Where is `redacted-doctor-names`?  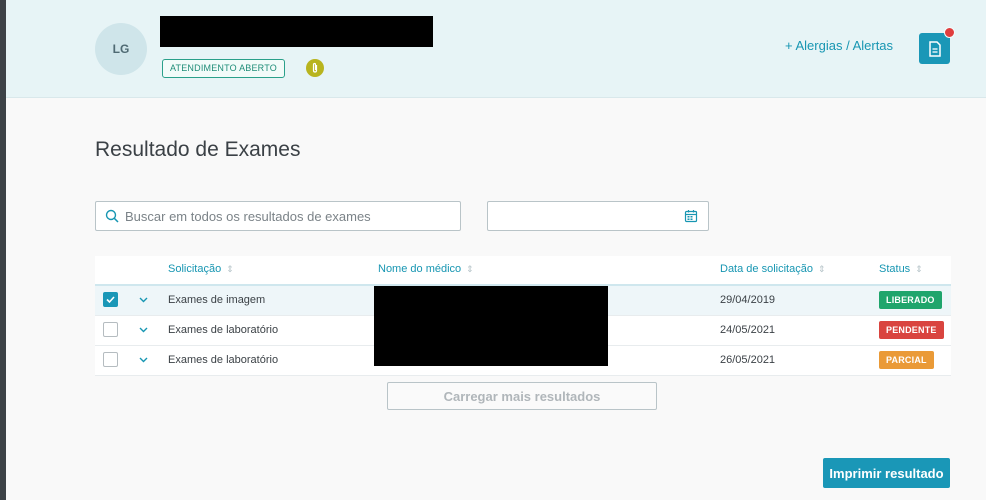 redacted-doctor-names is located at coordinates (491, 326).